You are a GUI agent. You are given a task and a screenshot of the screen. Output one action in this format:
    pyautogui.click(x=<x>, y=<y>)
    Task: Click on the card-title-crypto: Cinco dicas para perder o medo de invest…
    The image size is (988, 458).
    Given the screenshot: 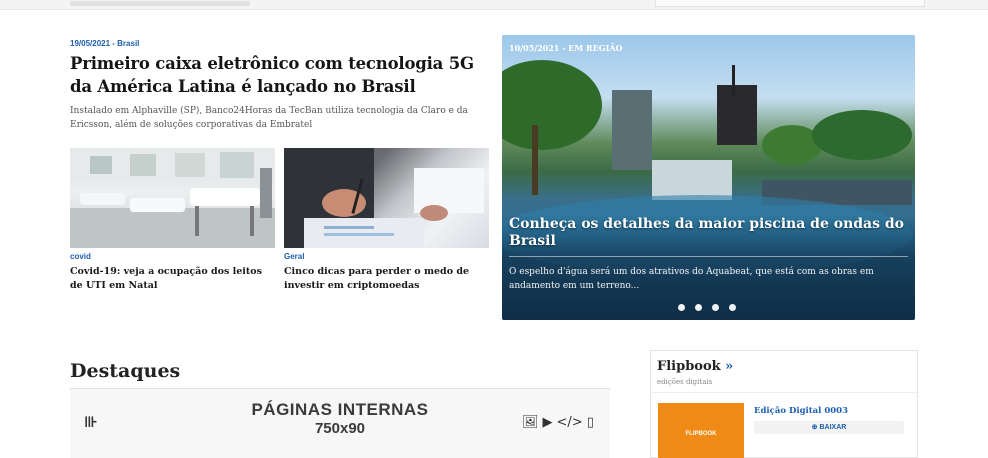 What is the action you would take?
    pyautogui.click(x=386, y=279)
    